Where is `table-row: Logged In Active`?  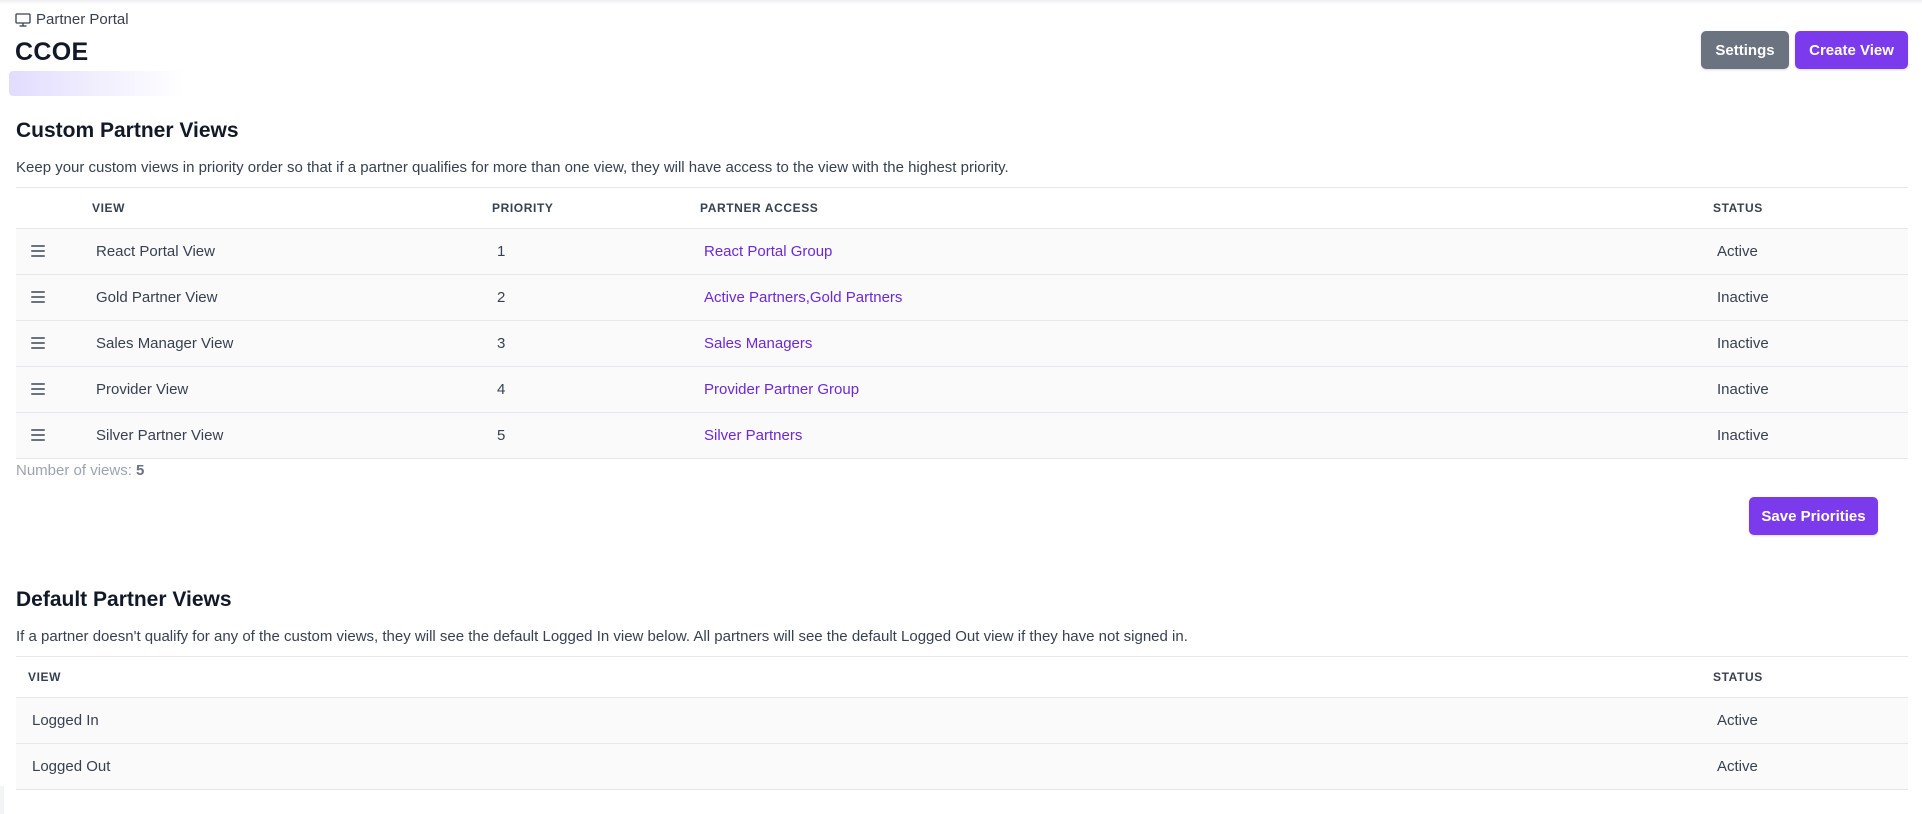 table-row: Logged In Active is located at coordinates (962, 721).